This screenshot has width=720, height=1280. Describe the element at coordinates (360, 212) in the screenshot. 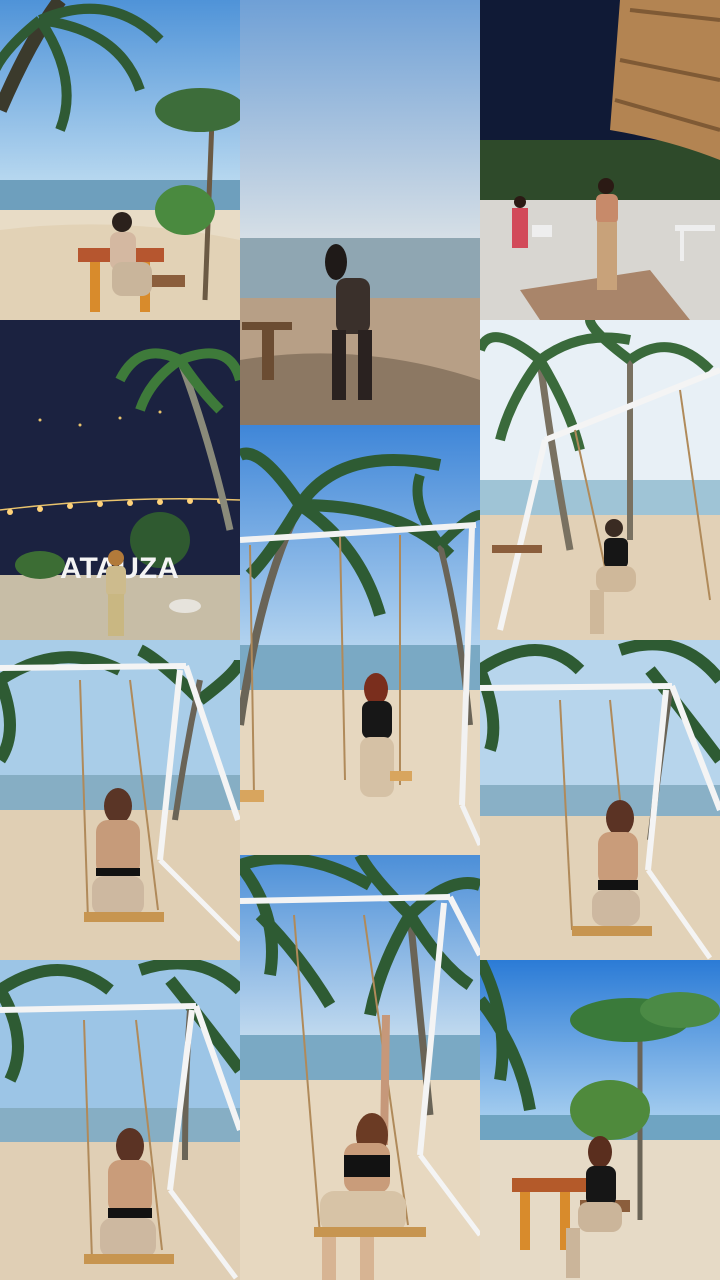

I see `photo-shoreline-standing-girl` at that location.